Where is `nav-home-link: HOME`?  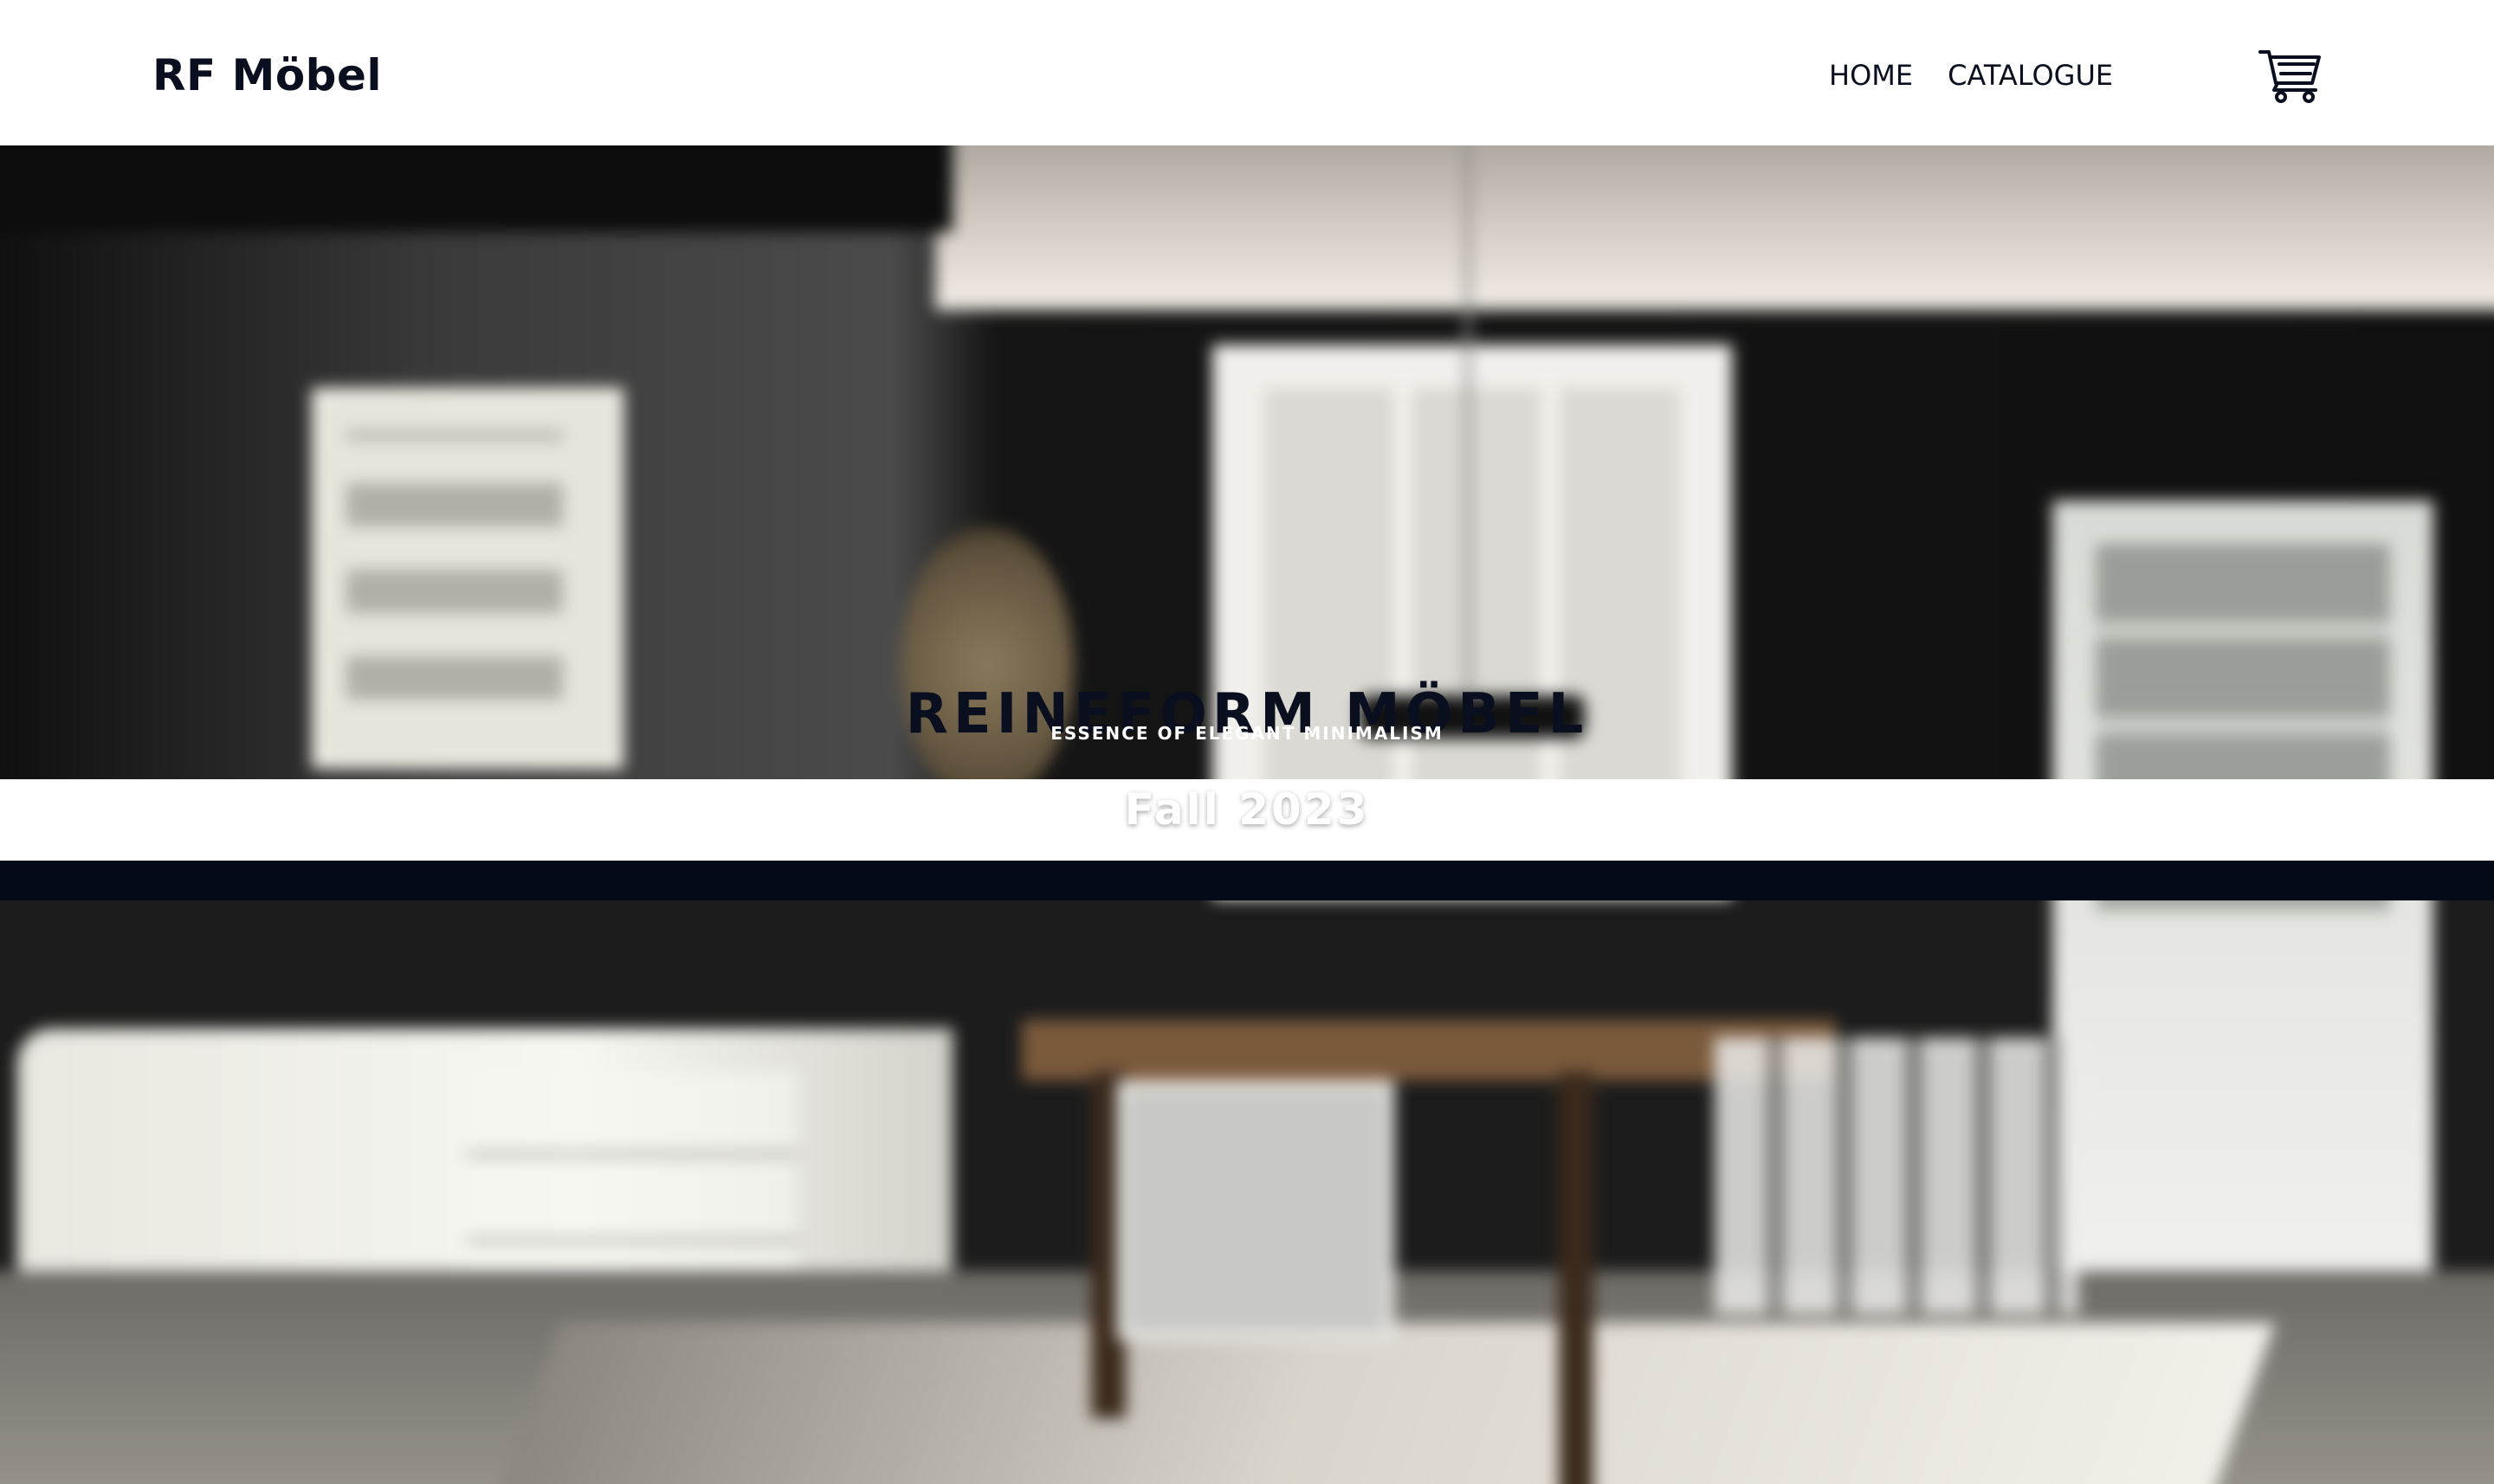
nav-home-link: HOME is located at coordinates (1871, 75).